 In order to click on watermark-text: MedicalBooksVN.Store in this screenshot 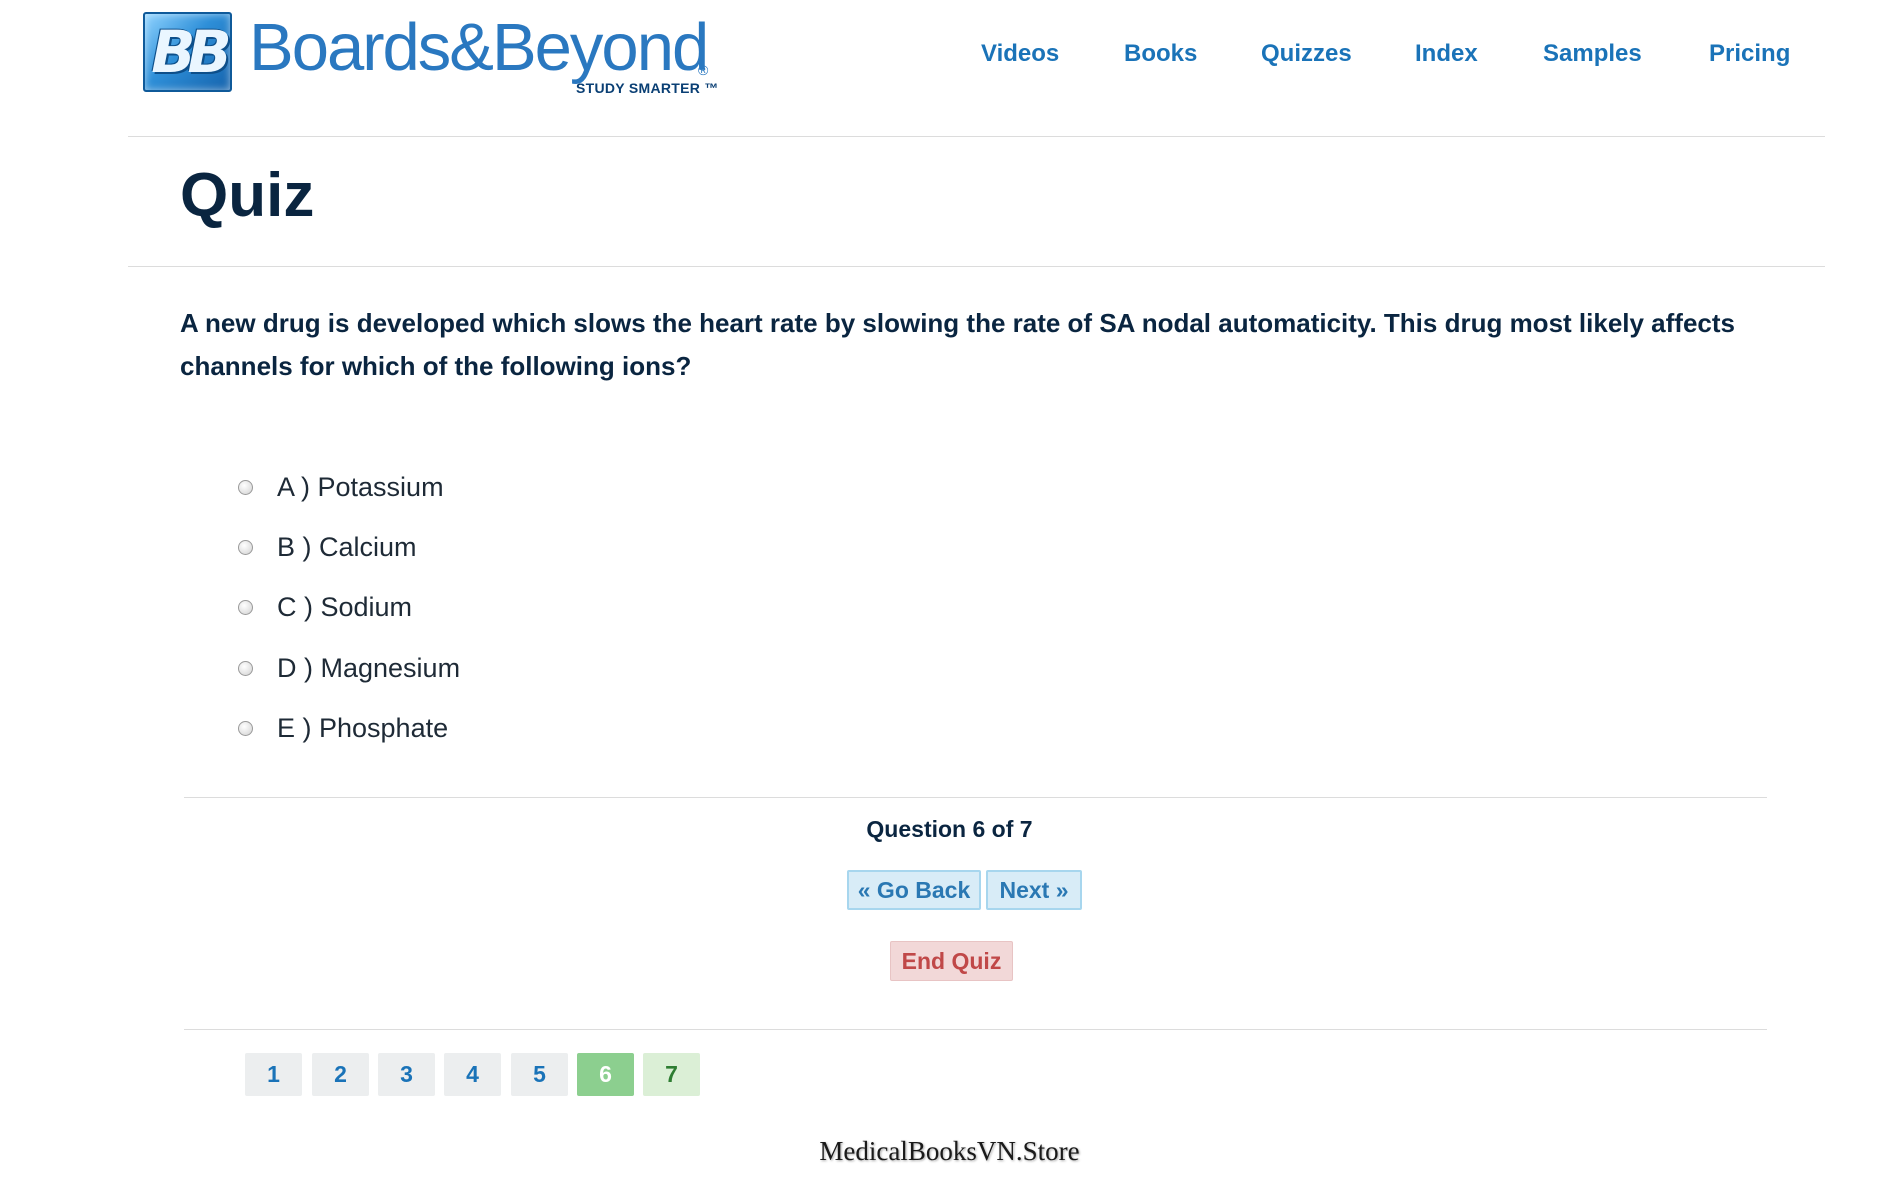, I will do `click(949, 1151)`.